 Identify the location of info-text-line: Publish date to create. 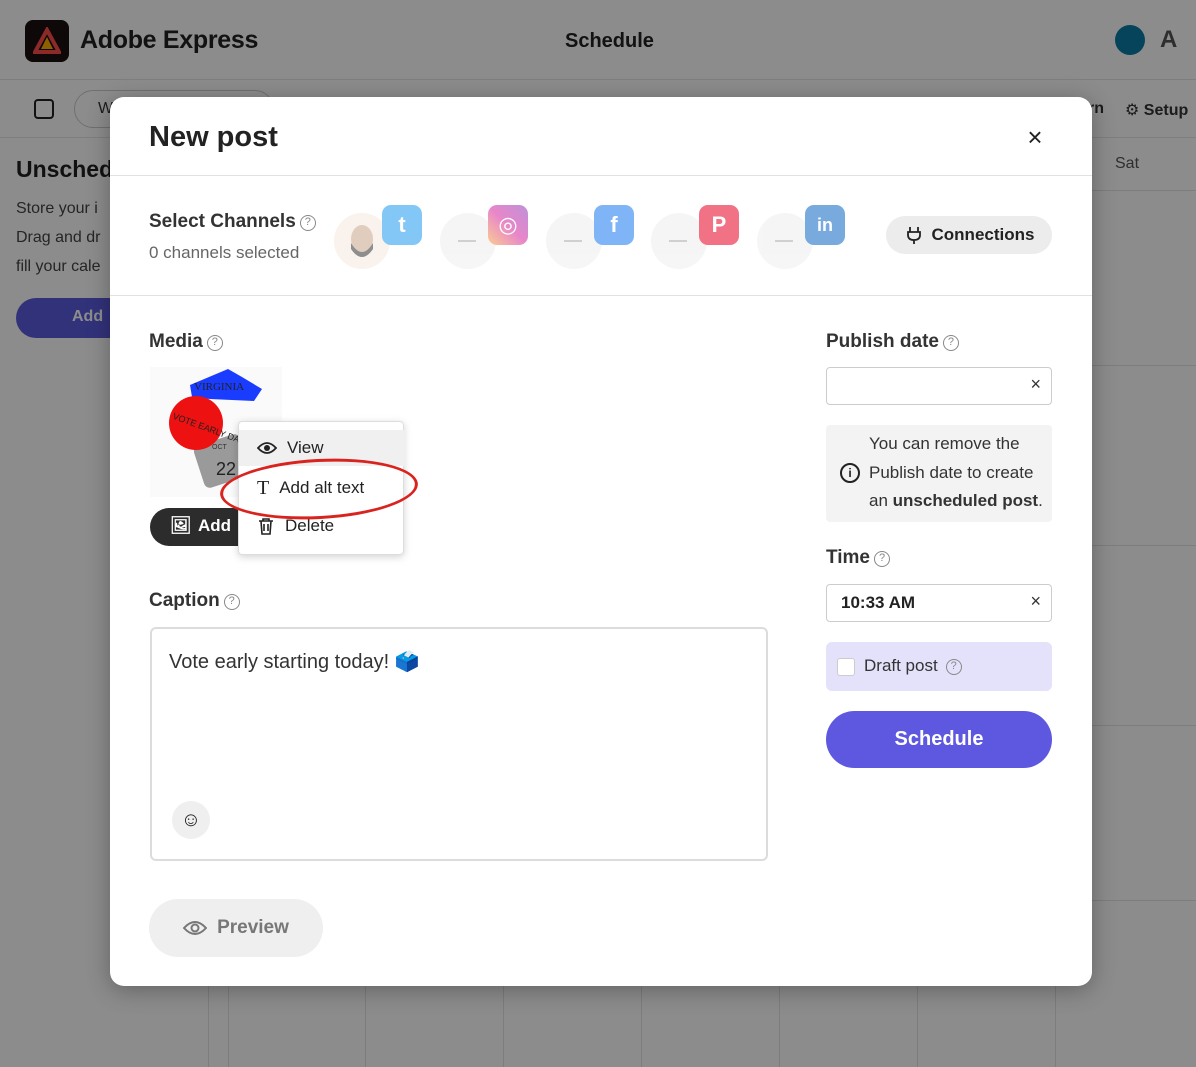
(951, 472).